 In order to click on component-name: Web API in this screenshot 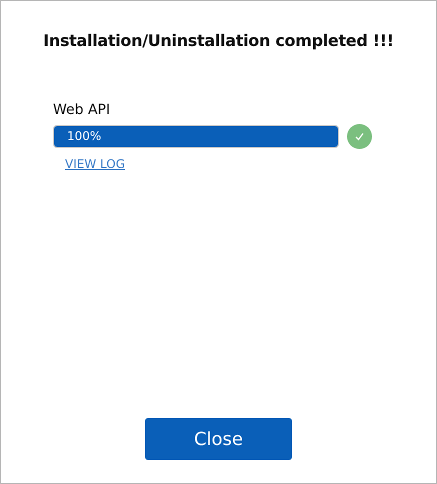, I will do `click(81, 110)`.